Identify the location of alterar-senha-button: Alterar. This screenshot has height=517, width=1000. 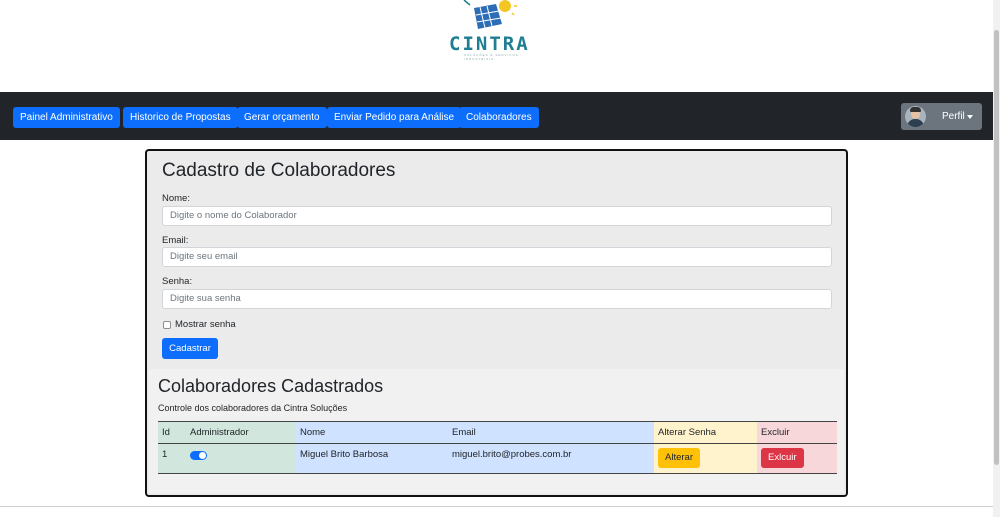
(679, 458).